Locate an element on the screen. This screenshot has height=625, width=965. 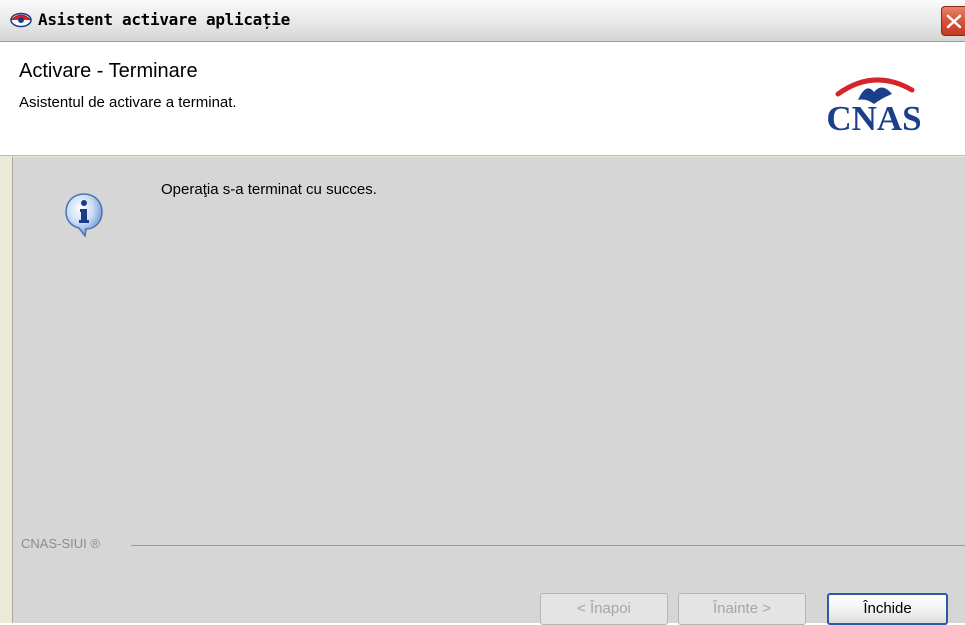
cnas-logo: CNAS is located at coordinates (874, 101).